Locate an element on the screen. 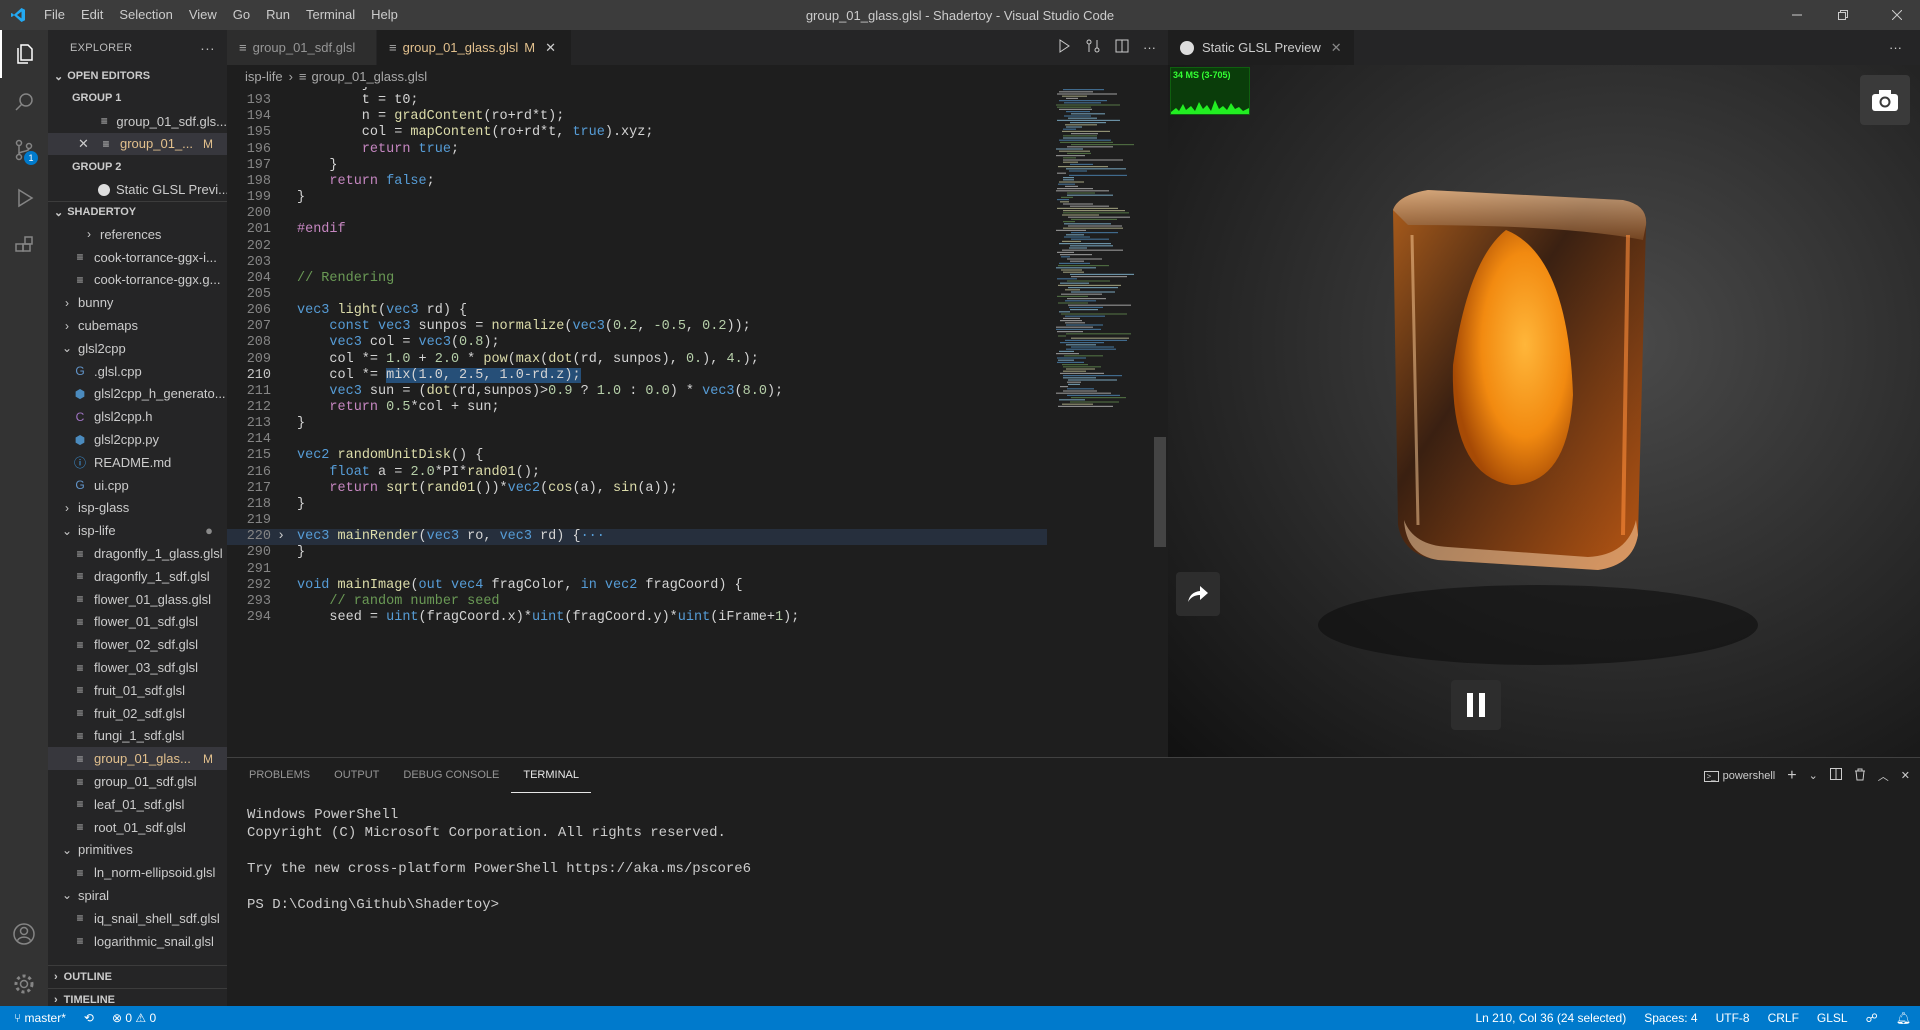 This screenshot has height=1030, width=1920. code-line: 290} is located at coordinates (637, 553).